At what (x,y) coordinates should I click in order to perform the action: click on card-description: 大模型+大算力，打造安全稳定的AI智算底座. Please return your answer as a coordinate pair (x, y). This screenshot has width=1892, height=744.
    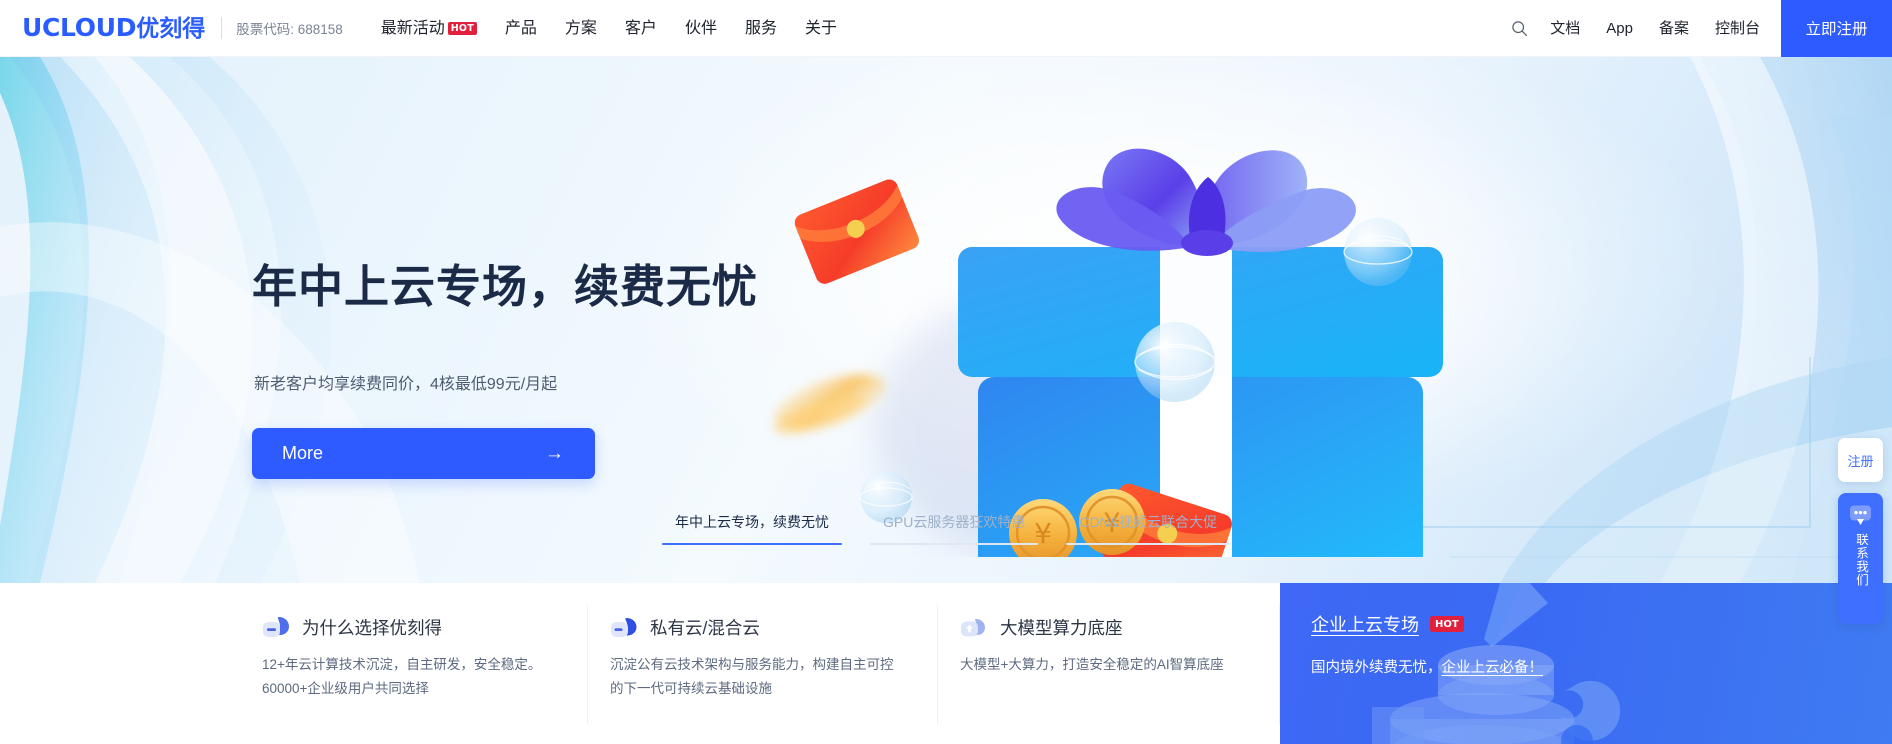
    Looking at the image, I should click on (1092, 664).